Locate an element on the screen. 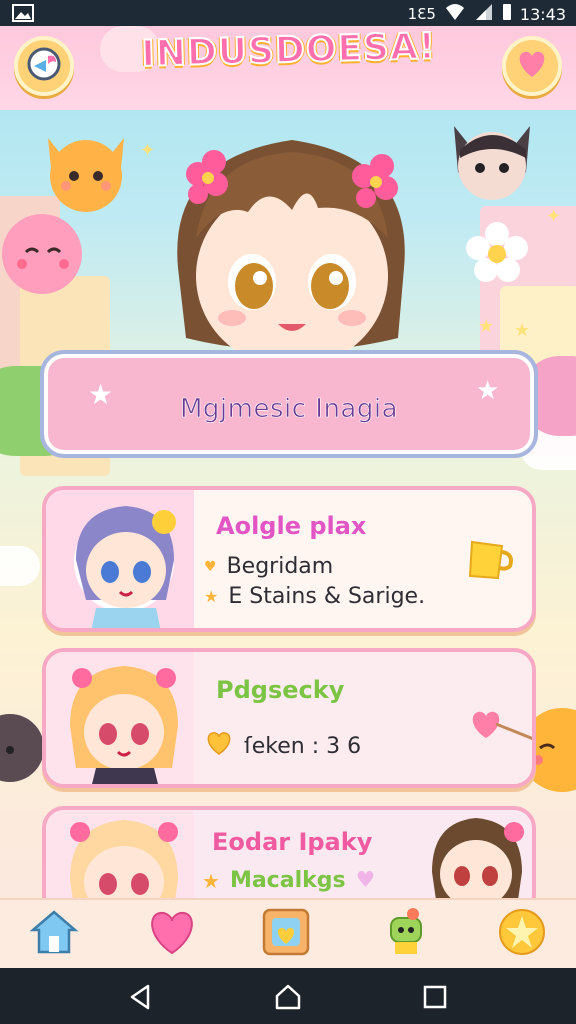 Image resolution: width=576 pixels, height=1024 pixels. title-banner: ★ ★ Mgjmesic Inagia is located at coordinates (289, 404).